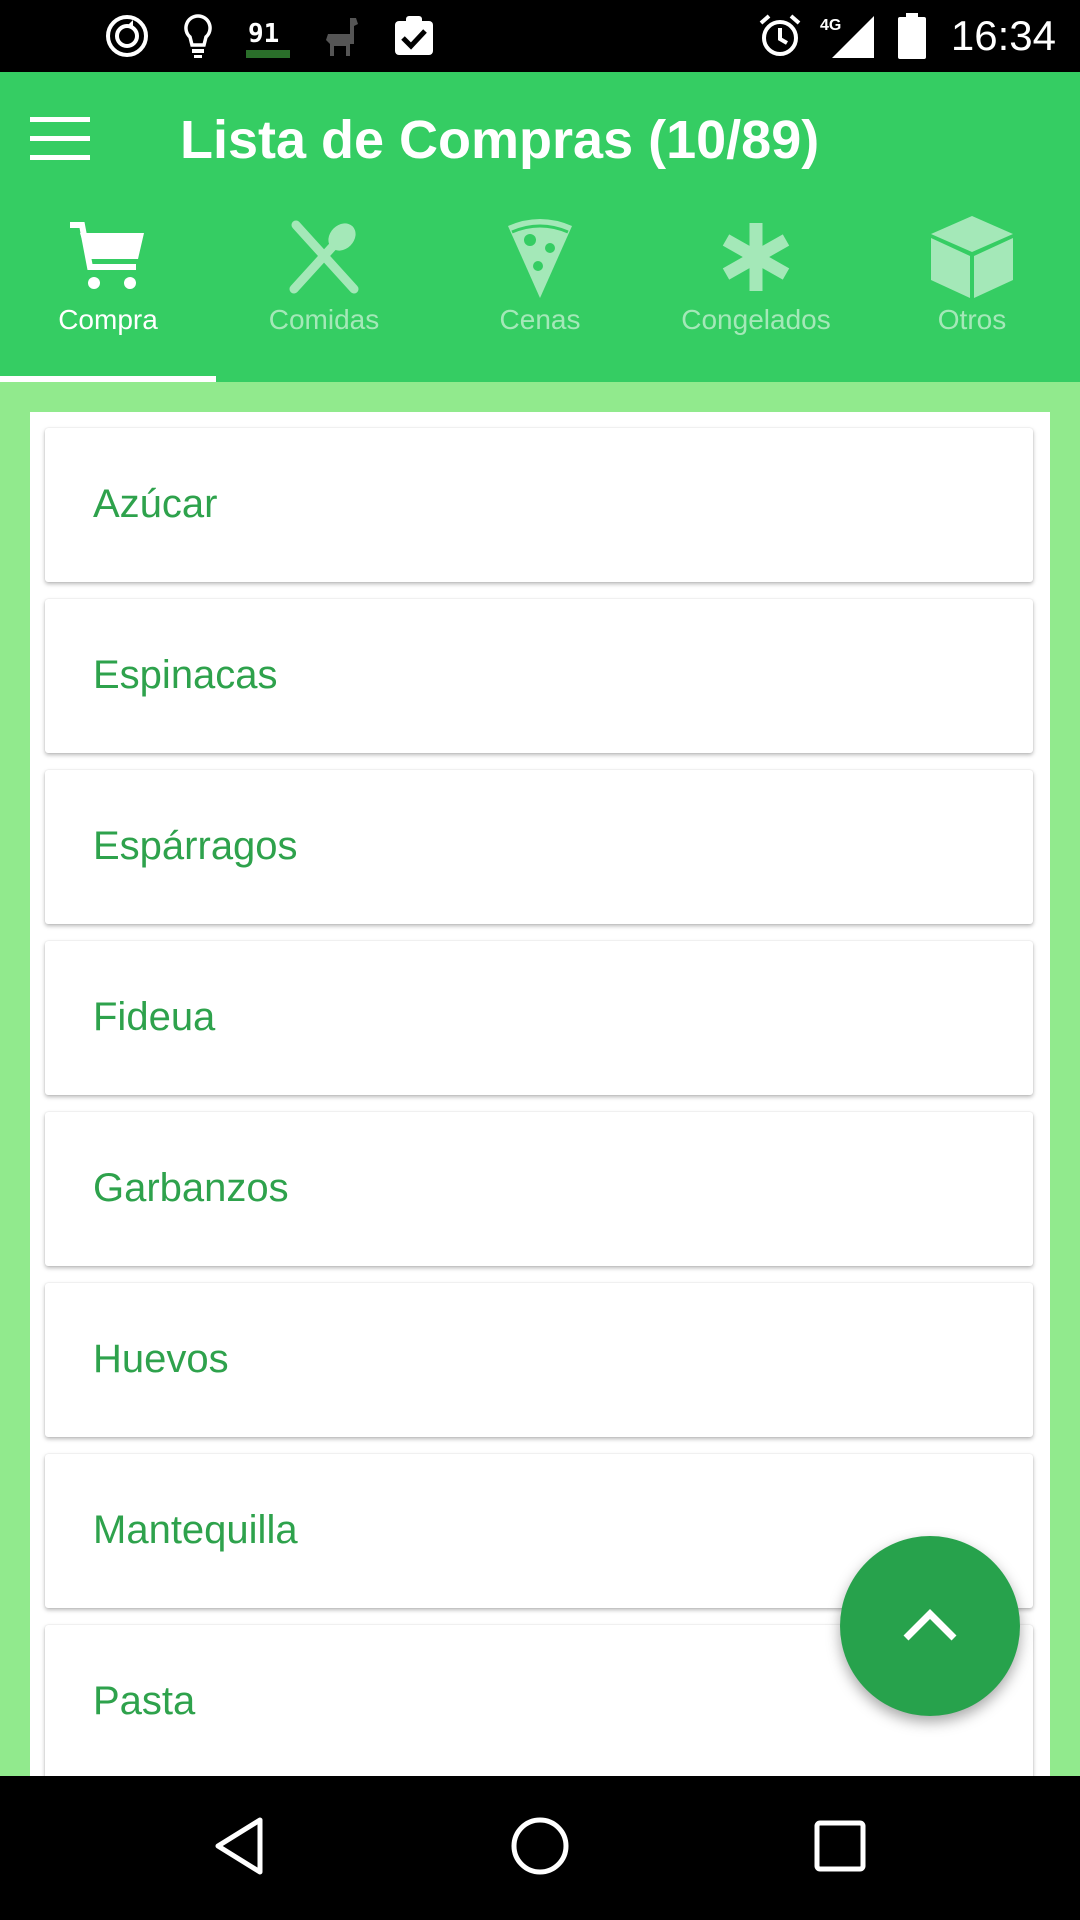 This screenshot has width=1080, height=1920. What do you see at coordinates (540, 257) in the screenshot?
I see `pizza-icon` at bounding box center [540, 257].